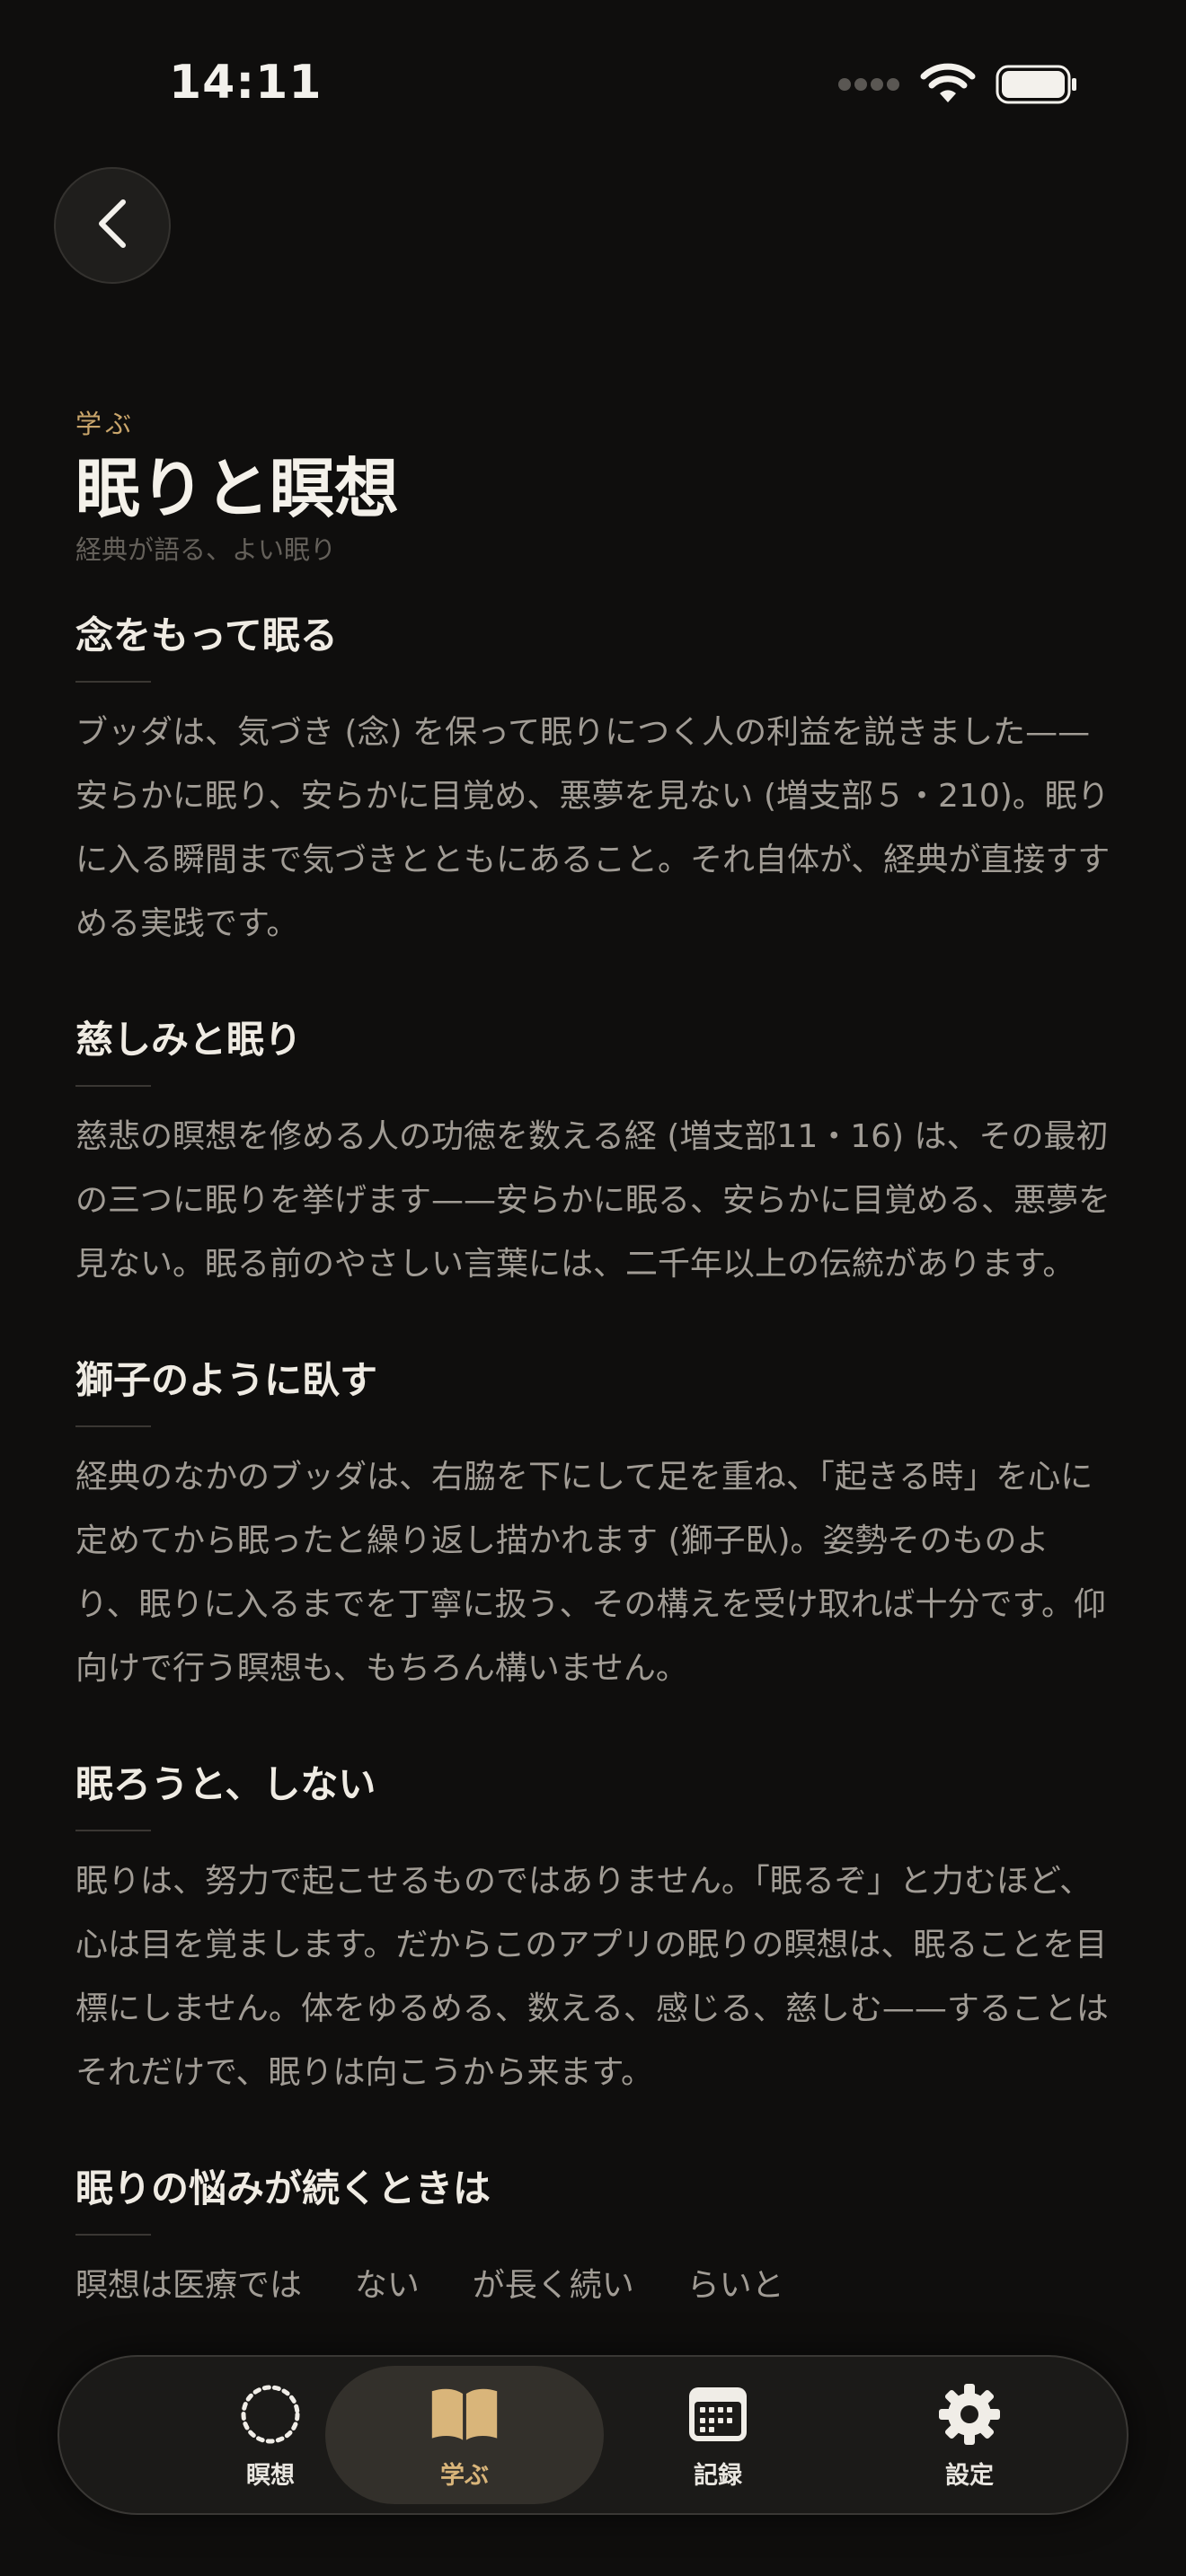 Image resolution: width=1186 pixels, height=2576 pixels. Describe the element at coordinates (105, 424) in the screenshot. I see `page-eyebrow: 学ぶ` at that location.